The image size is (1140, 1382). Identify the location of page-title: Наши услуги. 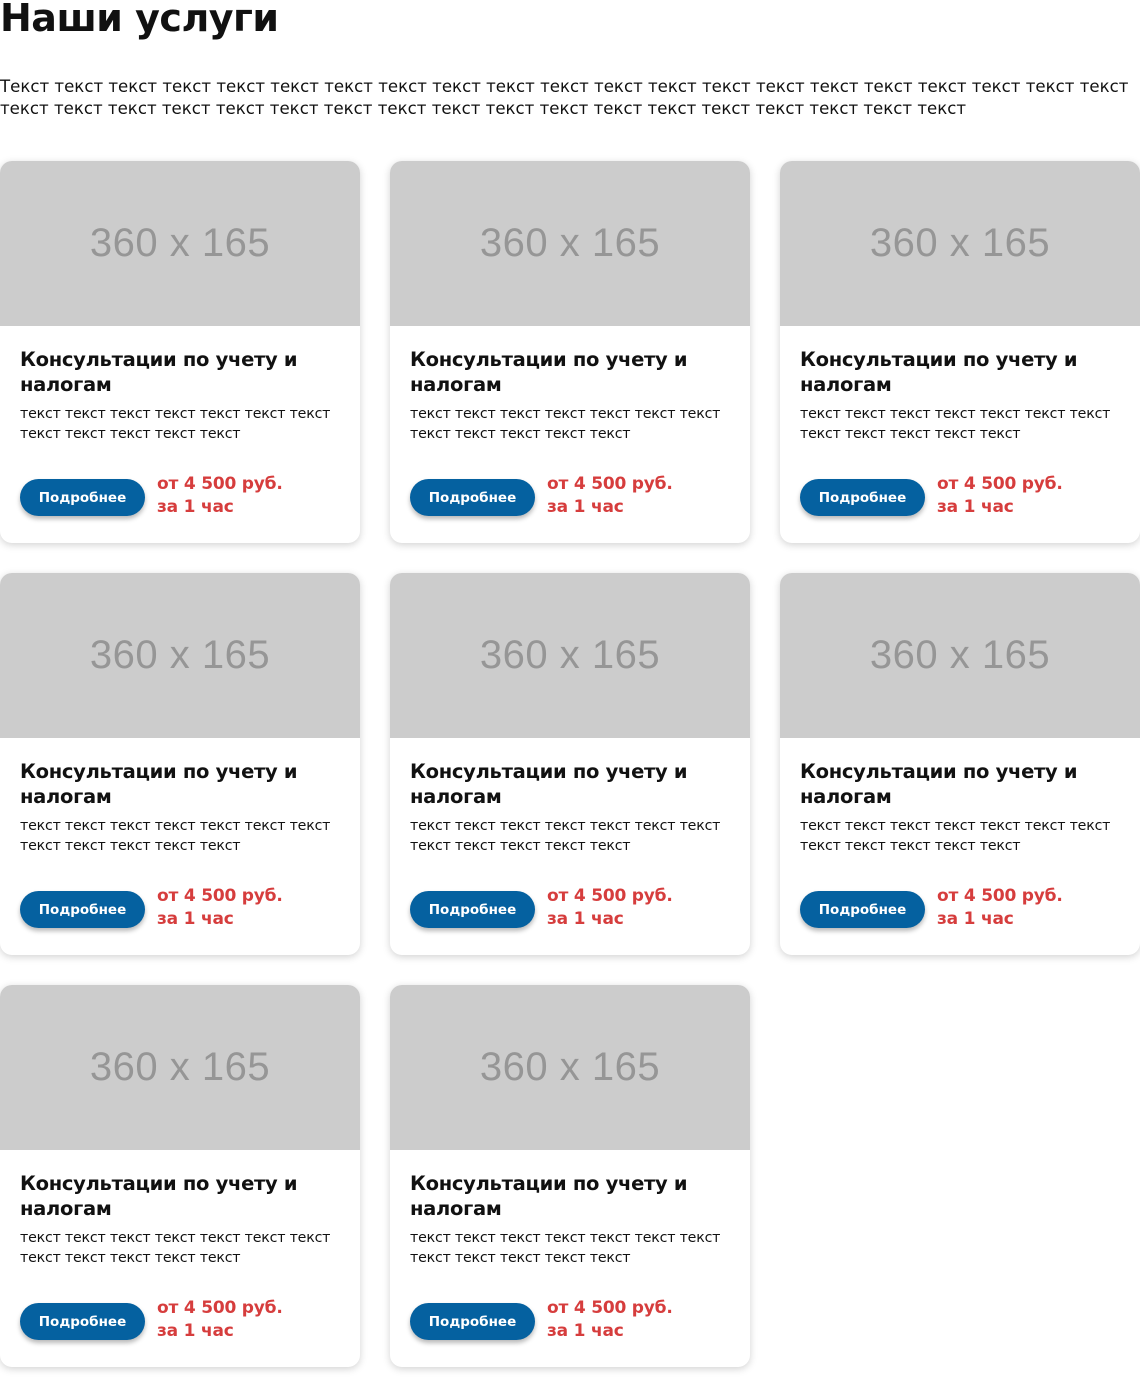
(139, 20).